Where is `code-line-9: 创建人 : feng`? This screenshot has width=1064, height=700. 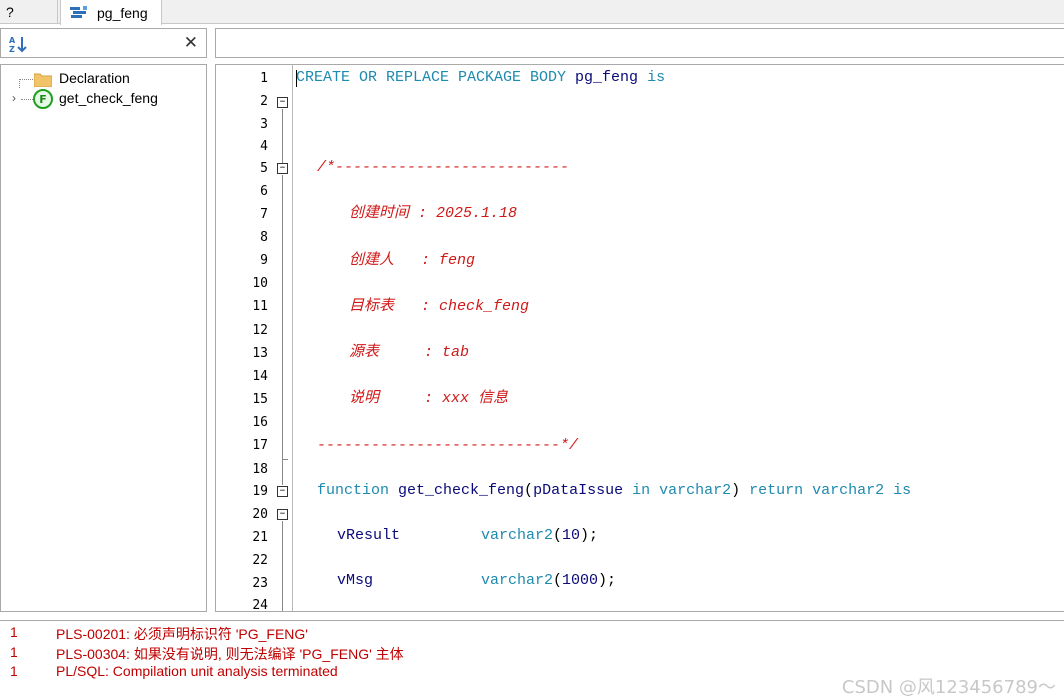 code-line-9: 创建人 : feng is located at coordinates (412, 260).